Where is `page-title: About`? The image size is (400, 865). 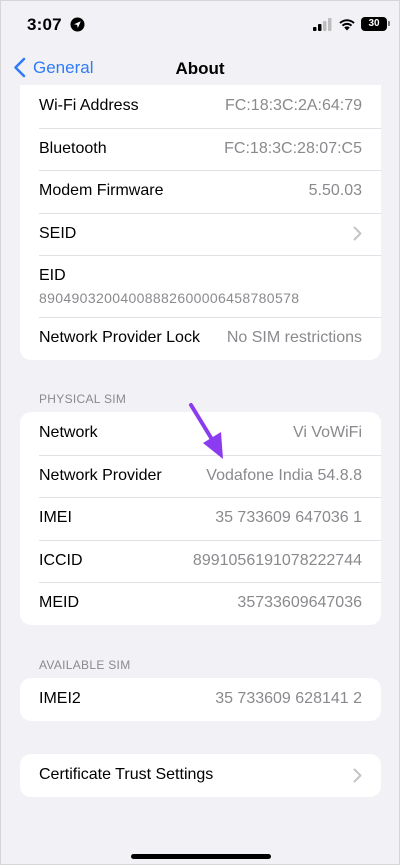
page-title: About is located at coordinates (200, 68).